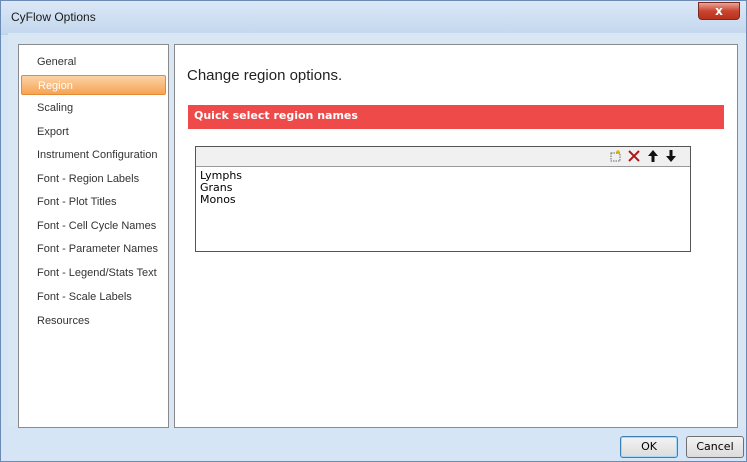  Describe the element at coordinates (221, 188) in the screenshot. I see `list-items: Lymphs Grans Monos` at that location.